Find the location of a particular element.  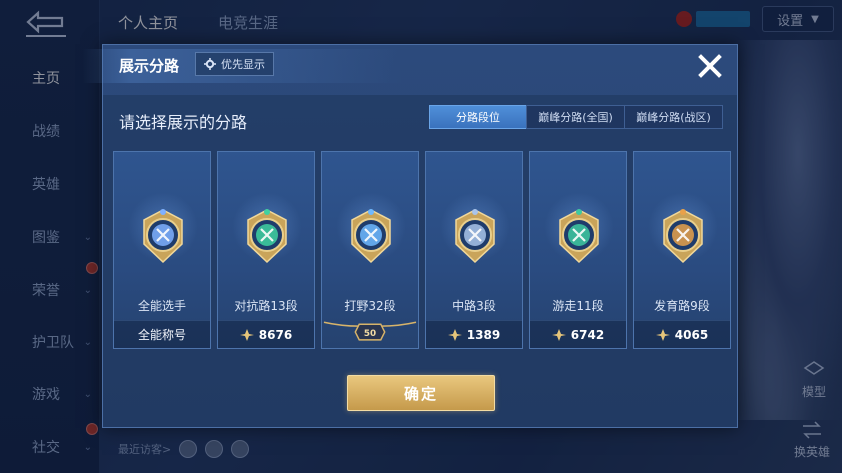

roam-emblem-icon is located at coordinates (579, 236).